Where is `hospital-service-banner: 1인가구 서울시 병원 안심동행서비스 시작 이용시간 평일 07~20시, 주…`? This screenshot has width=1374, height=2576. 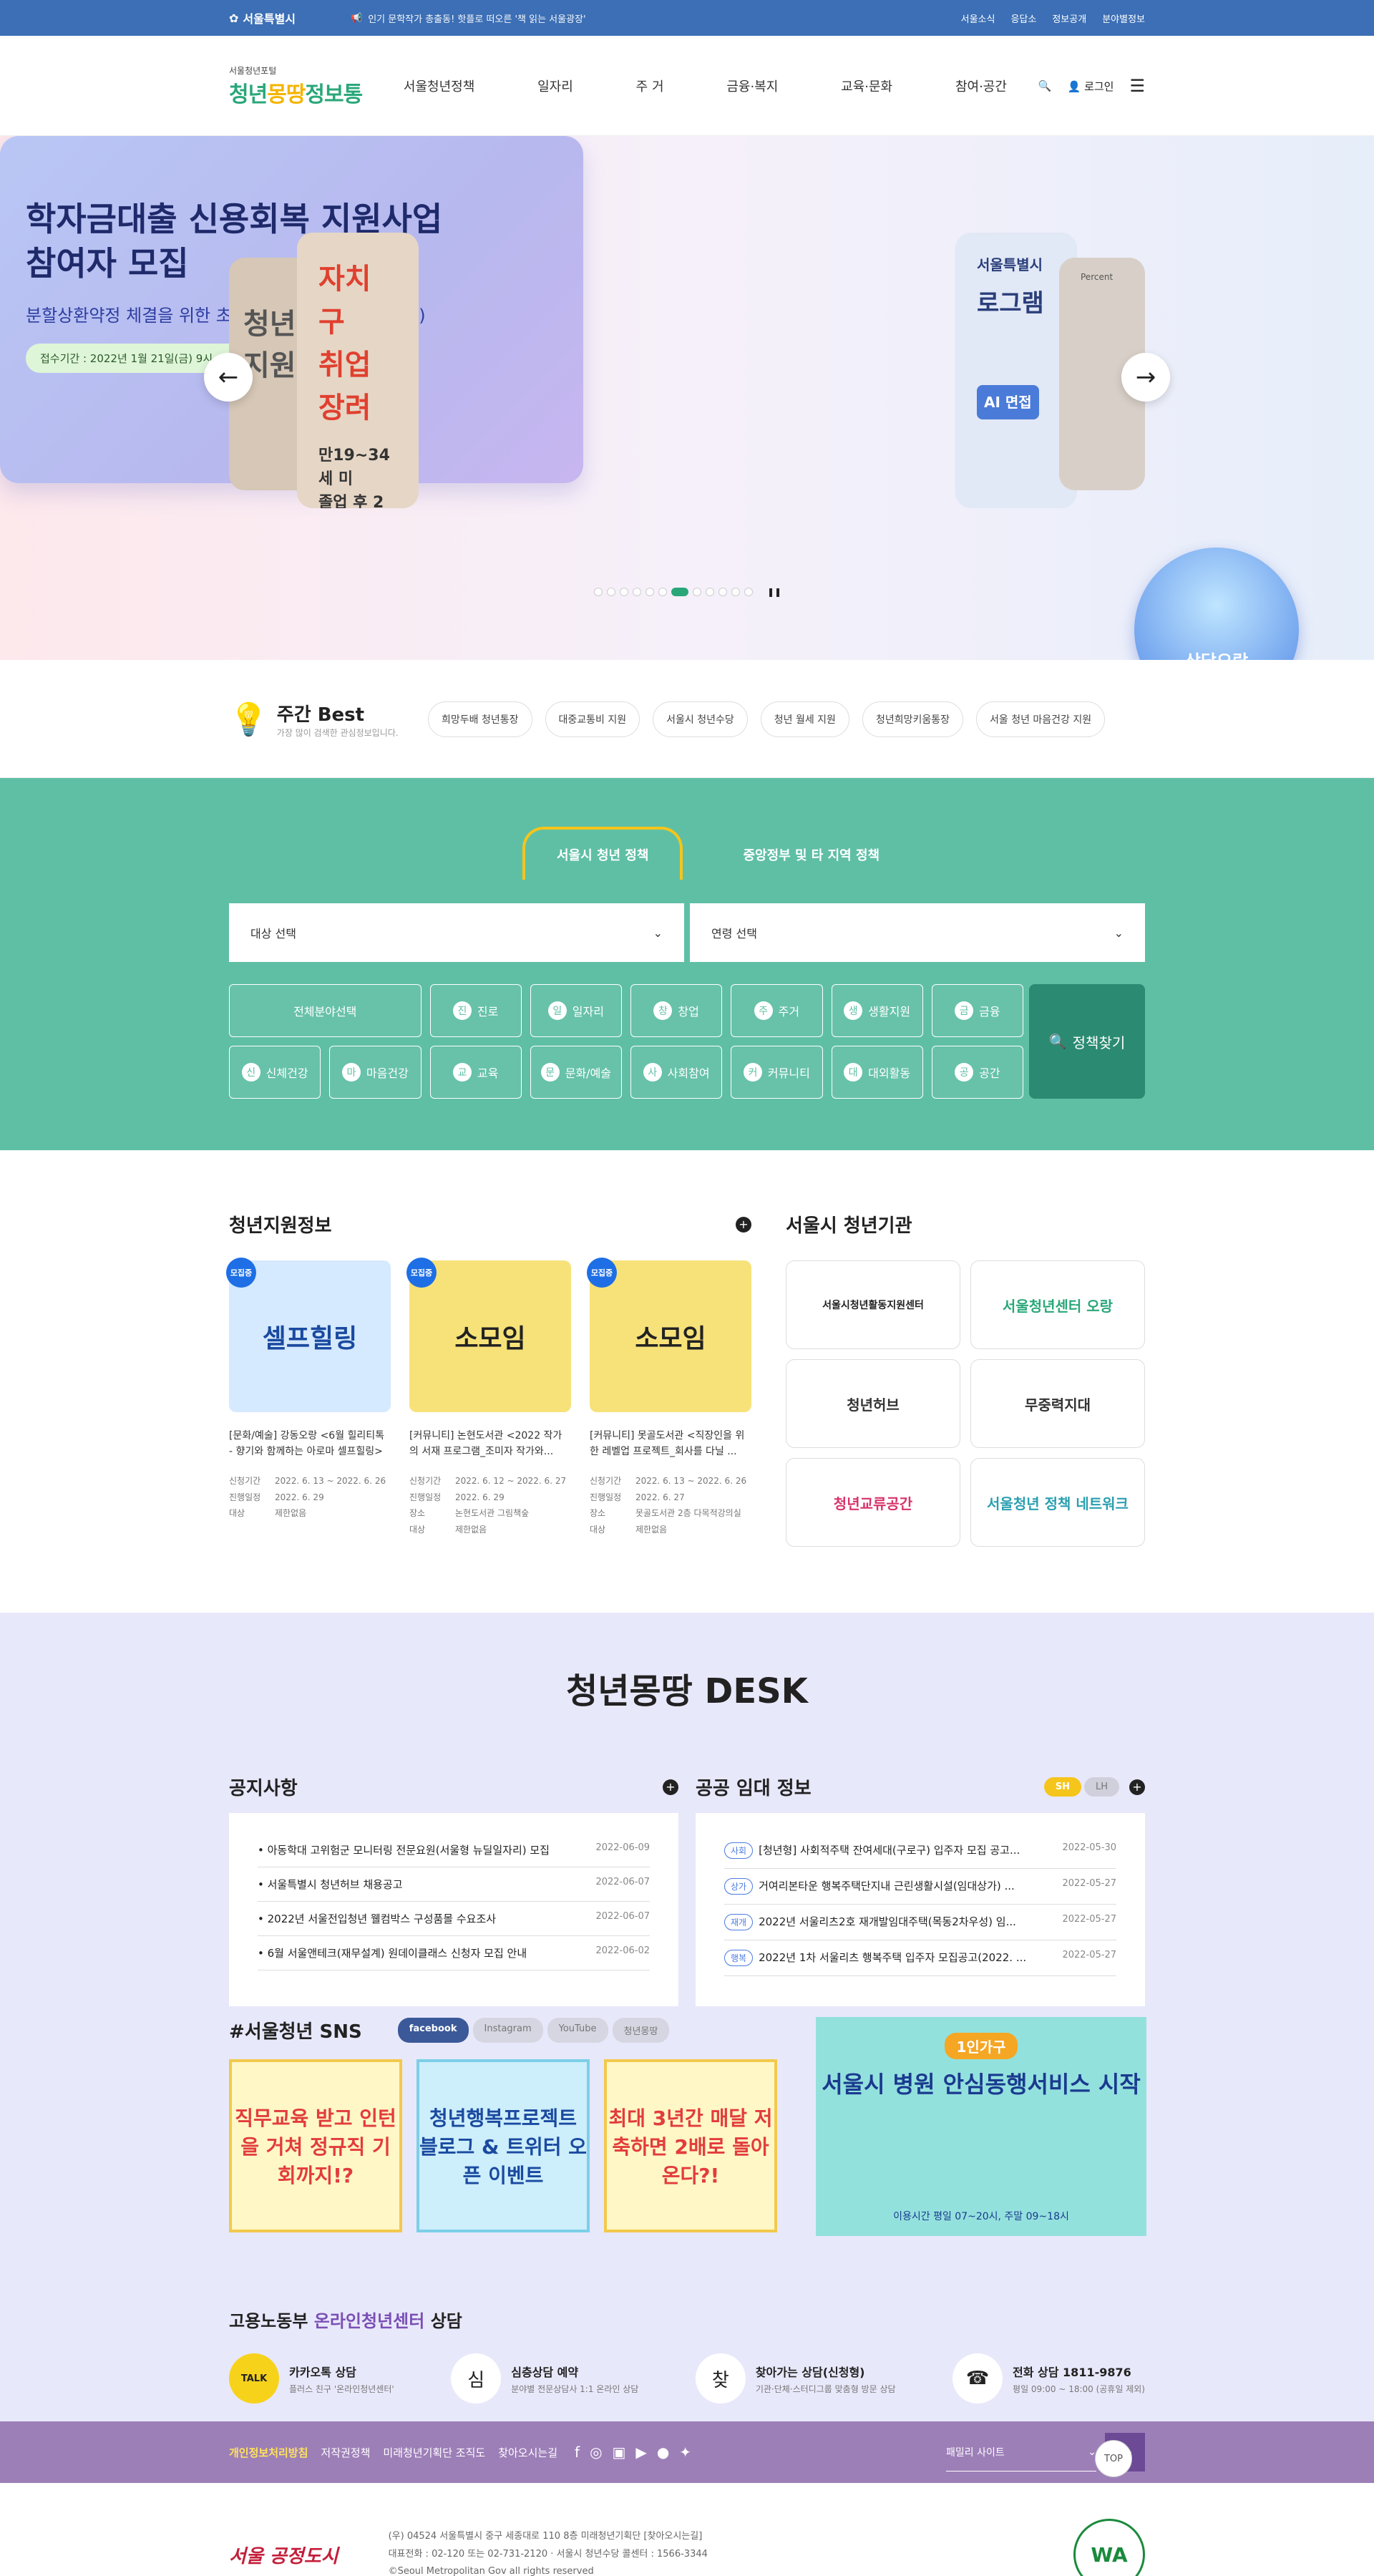 hospital-service-banner: 1인가구 서울시 병원 안심동행서비스 시작 이용시간 평일 07~20시, 주… is located at coordinates (981, 2126).